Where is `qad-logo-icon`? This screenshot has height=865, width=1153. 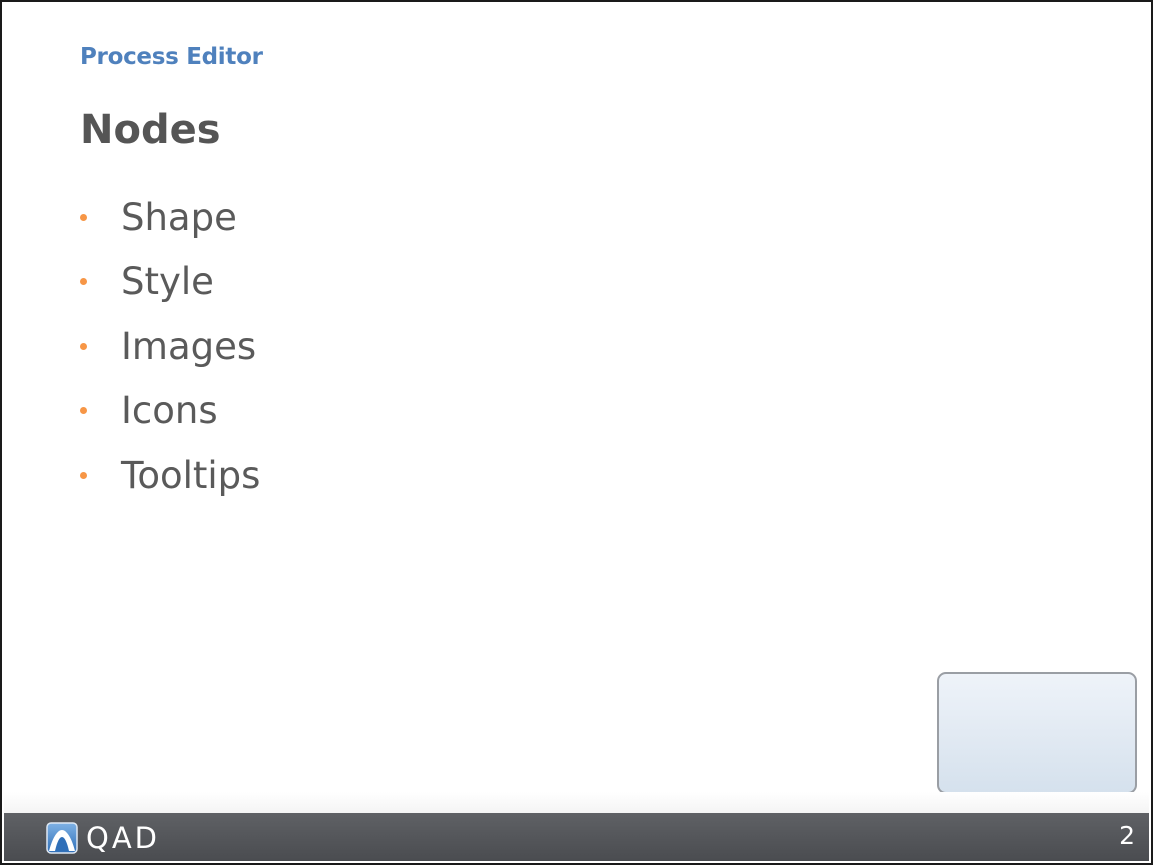
qad-logo-icon is located at coordinates (62, 838).